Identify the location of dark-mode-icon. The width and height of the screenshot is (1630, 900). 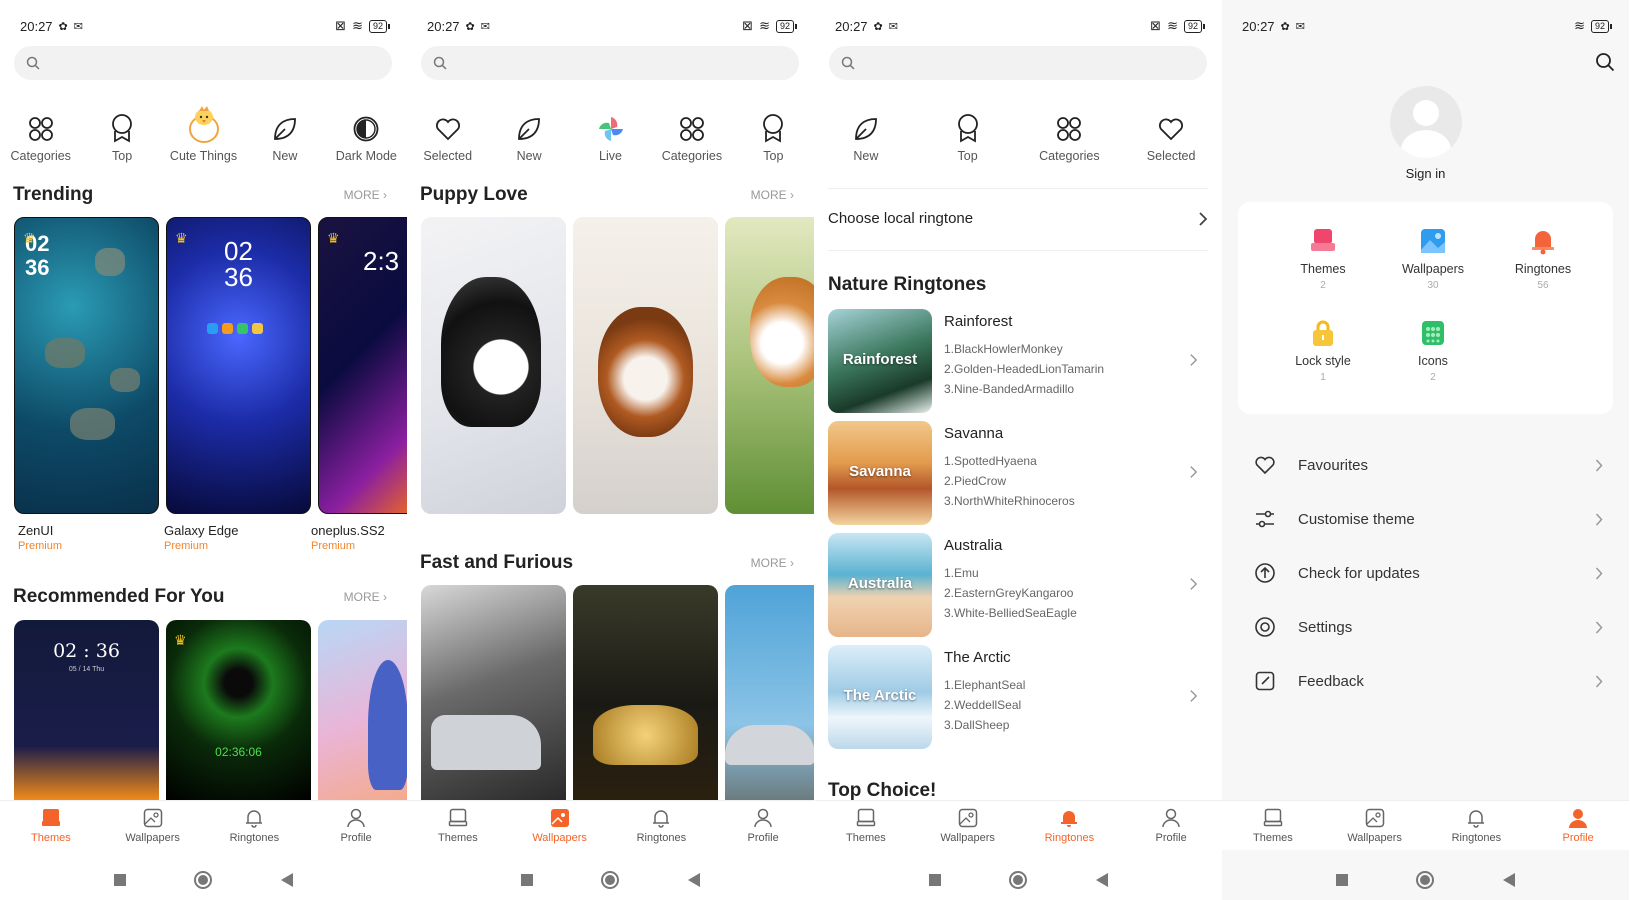
(366, 129).